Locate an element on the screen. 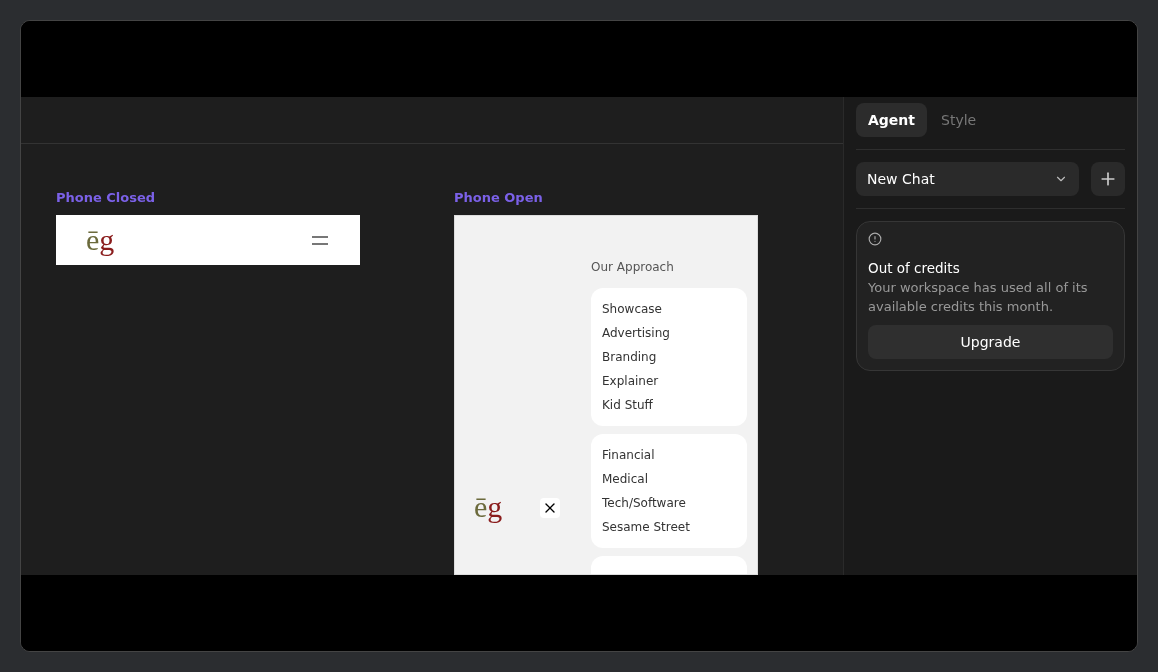 The width and height of the screenshot is (1158, 672). frame-label: Phone Closed is located at coordinates (106, 197).